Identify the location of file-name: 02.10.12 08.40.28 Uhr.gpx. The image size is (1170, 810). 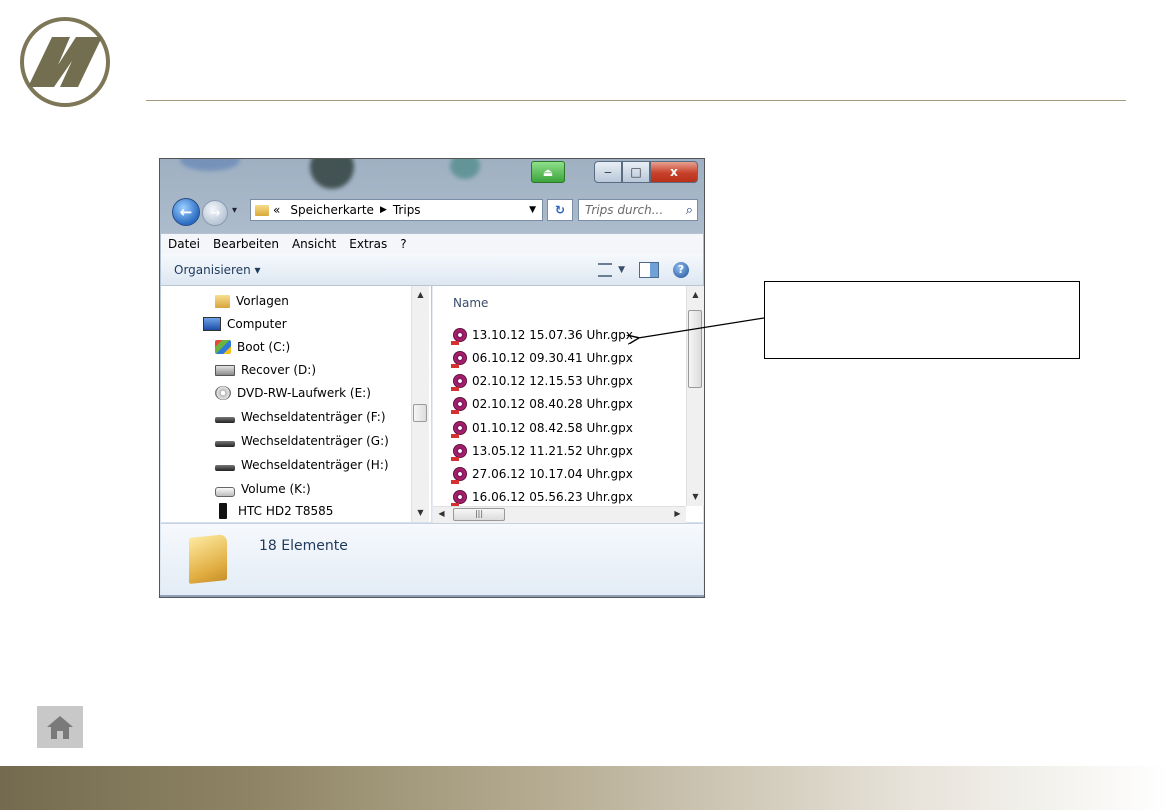
(552, 404).